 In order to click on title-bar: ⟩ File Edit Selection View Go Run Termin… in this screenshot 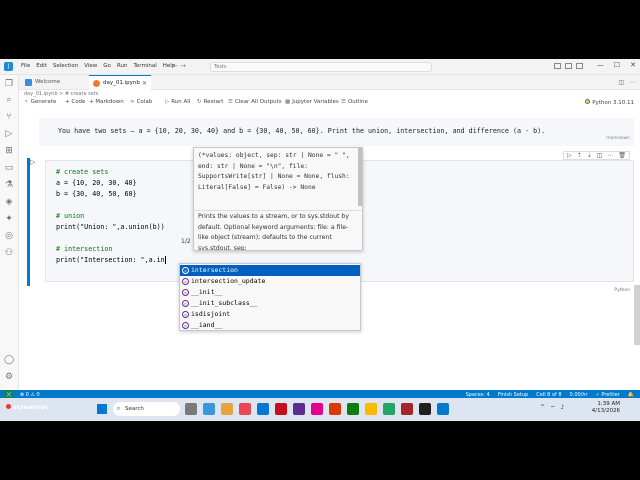, I will do `click(320, 67)`.